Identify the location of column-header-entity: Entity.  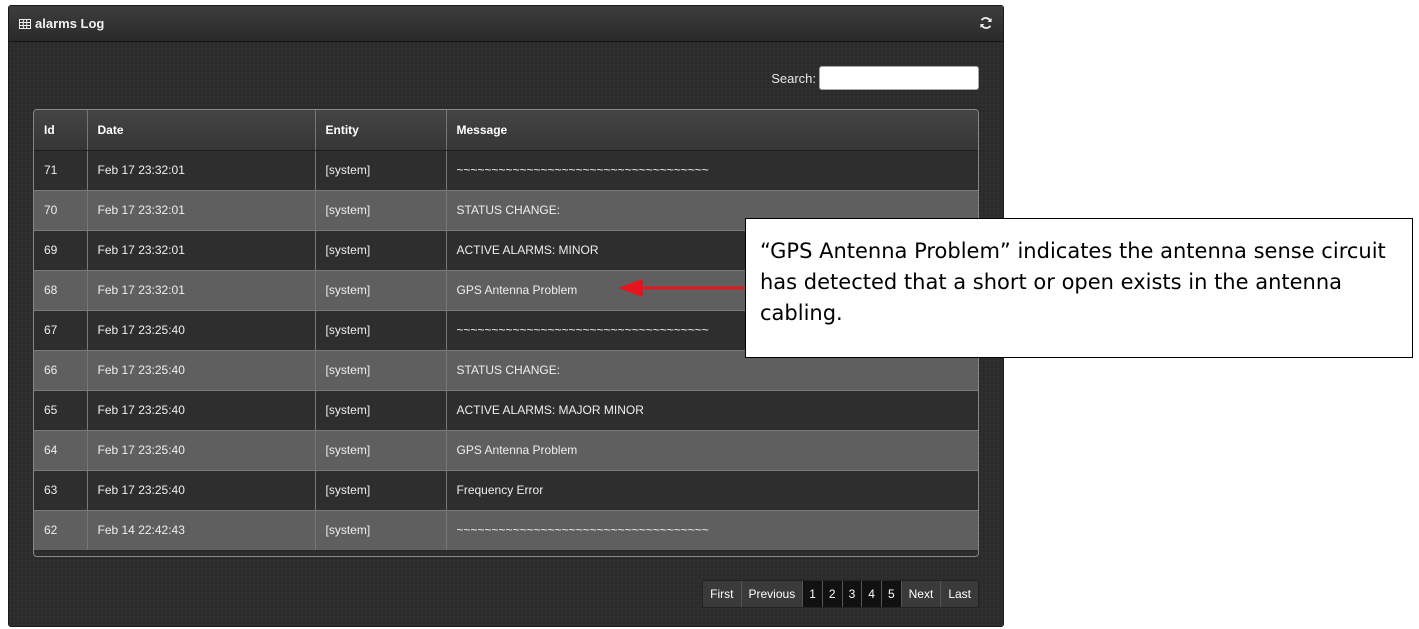
(380, 130).